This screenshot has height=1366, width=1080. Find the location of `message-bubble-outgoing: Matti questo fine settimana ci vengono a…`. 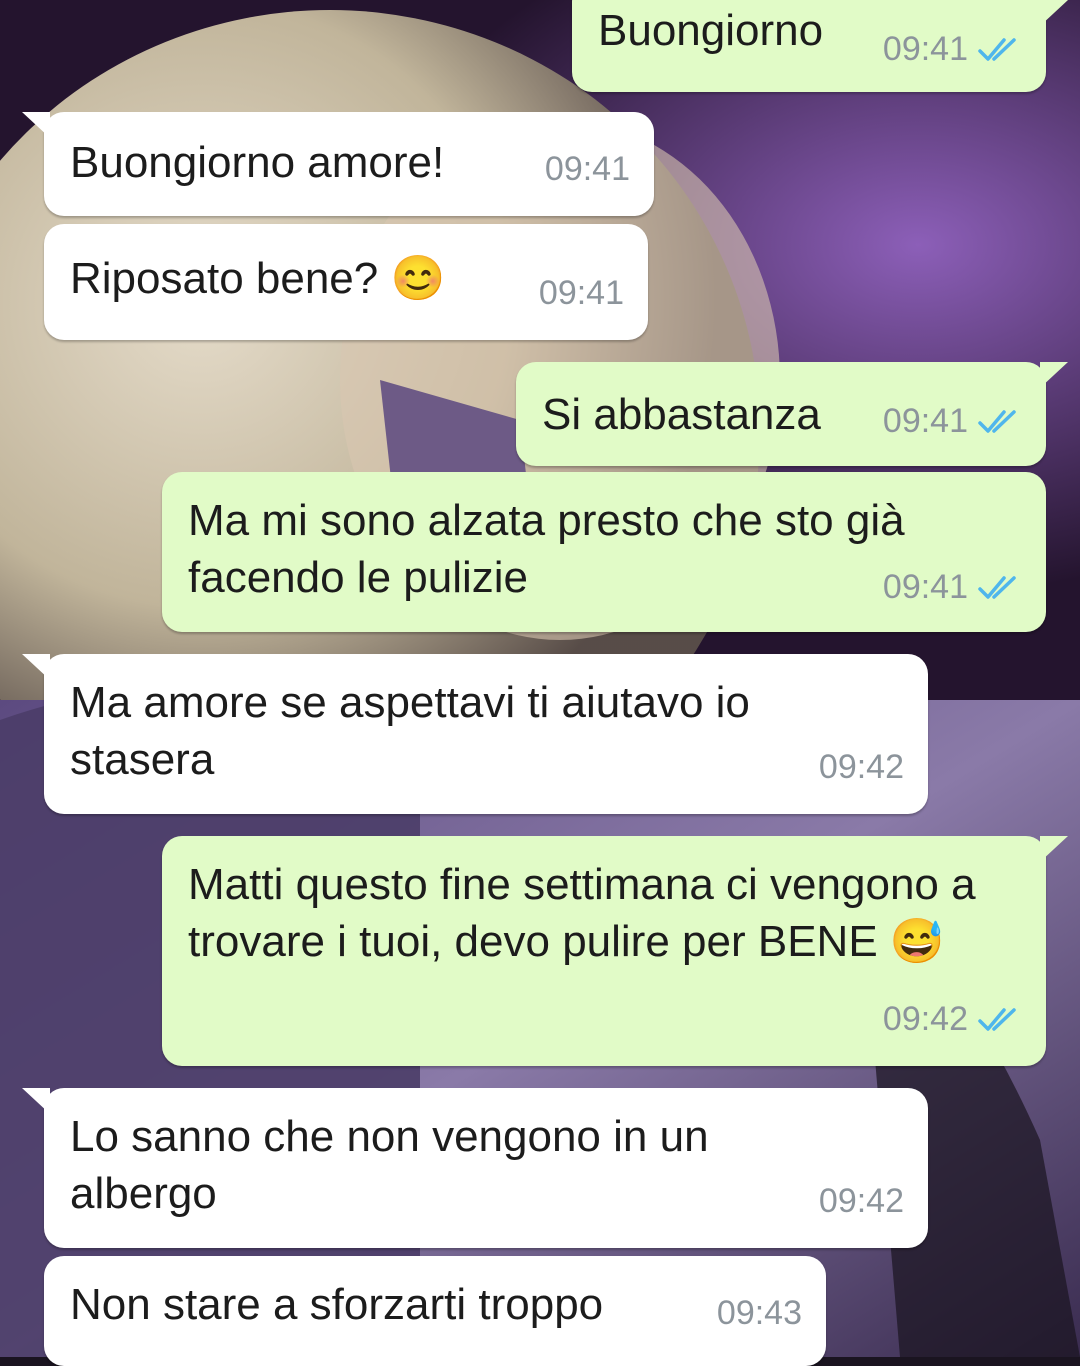

message-bubble-outgoing: Matti questo fine settimana ci vengono a… is located at coordinates (615, 951).